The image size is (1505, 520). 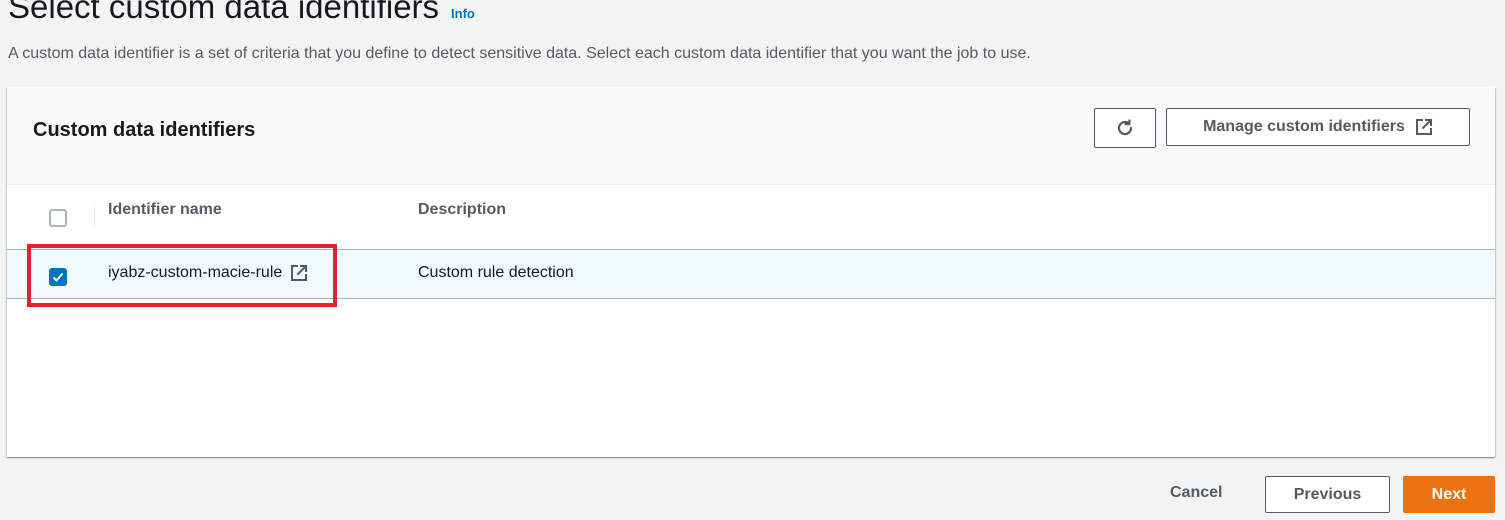 What do you see at coordinates (94, 215) in the screenshot?
I see `column-divider` at bounding box center [94, 215].